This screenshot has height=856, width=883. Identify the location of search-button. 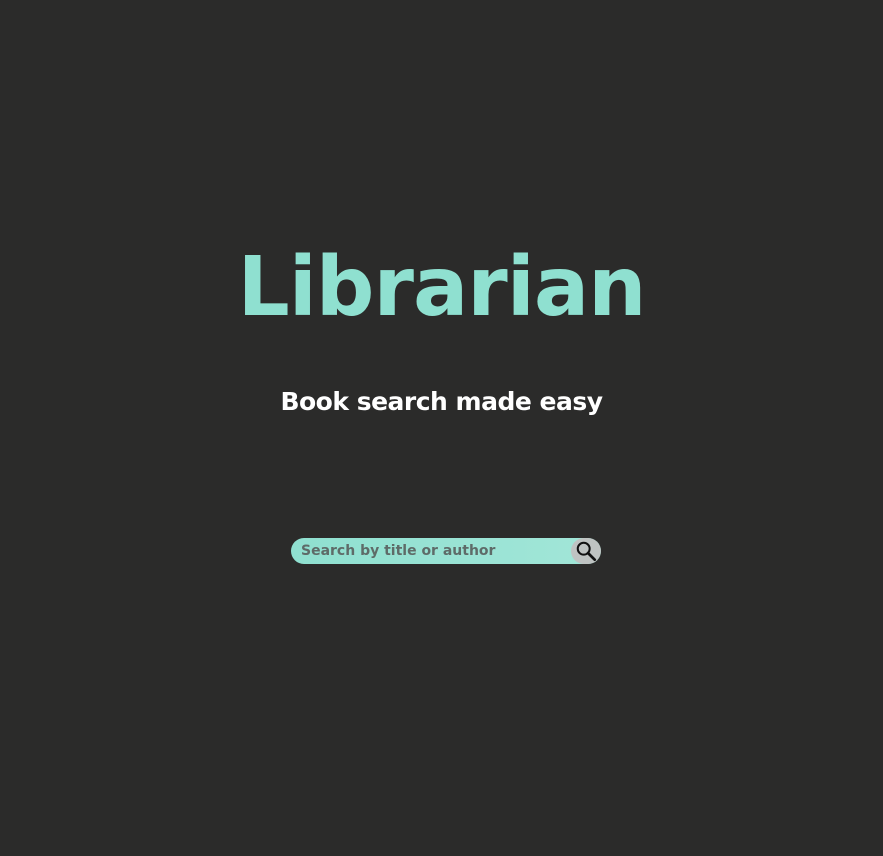
(586, 551).